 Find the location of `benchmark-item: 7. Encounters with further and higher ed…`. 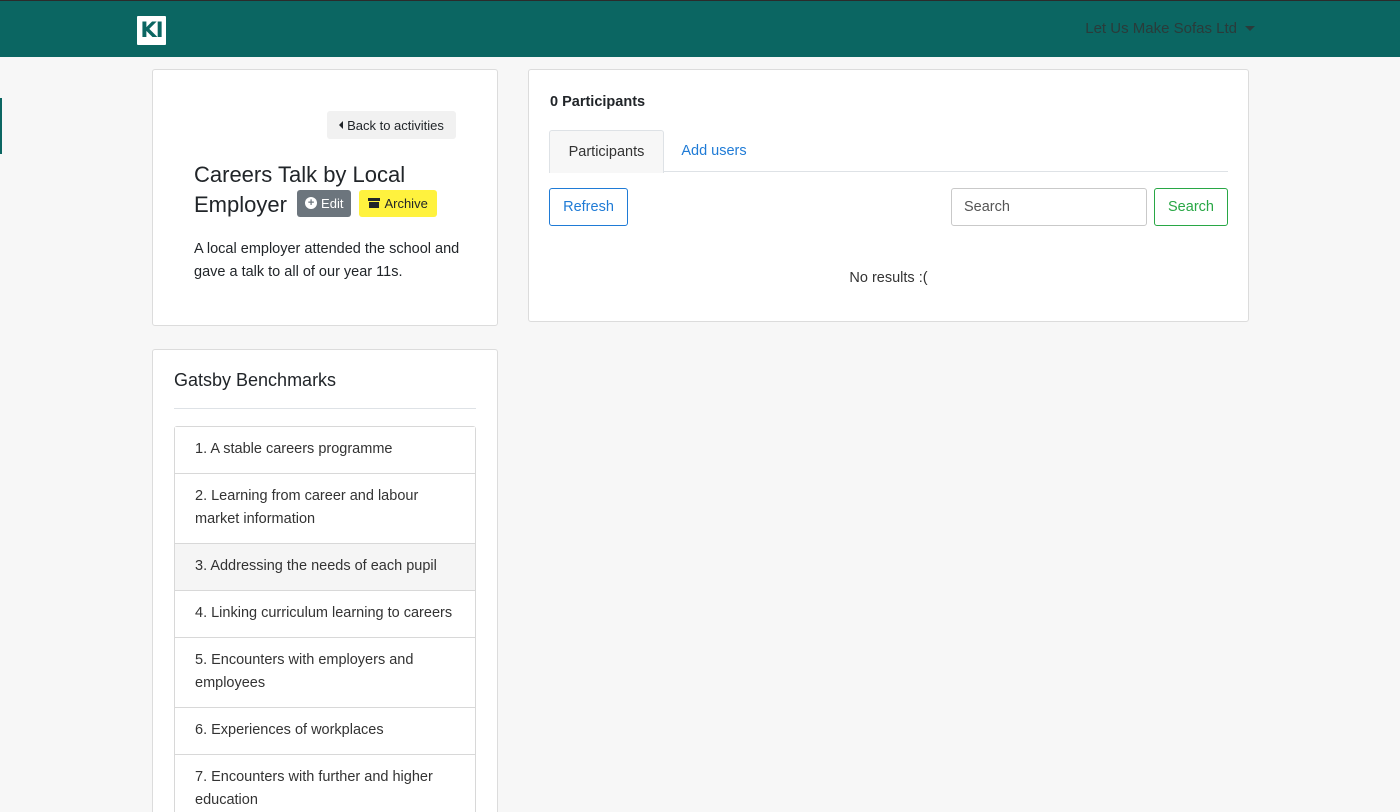

benchmark-item: 7. Encounters with further and higher ed… is located at coordinates (325, 783).